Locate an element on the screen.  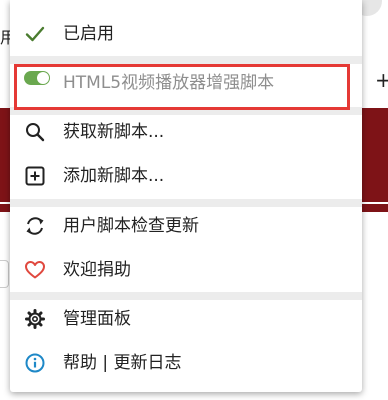
check-updates-item: 用户脚本检查更新 is located at coordinates (186, 226).